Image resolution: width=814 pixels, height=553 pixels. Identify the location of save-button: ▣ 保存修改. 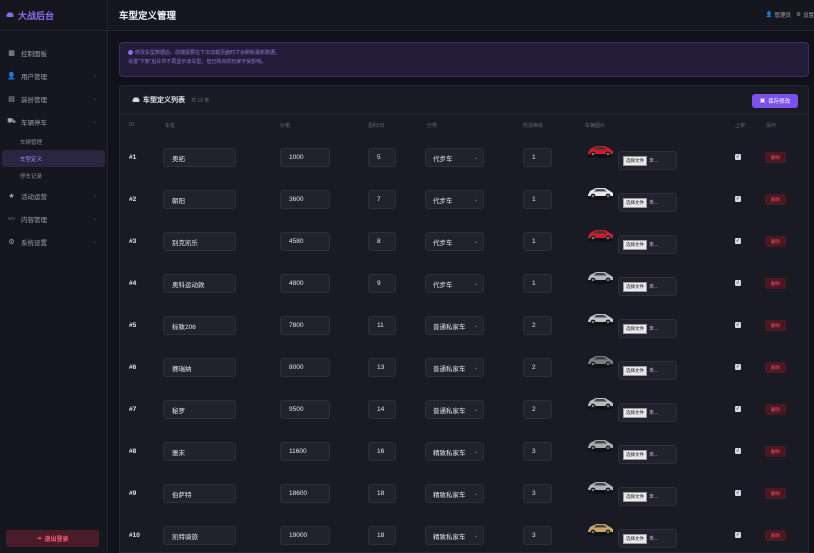
(775, 101).